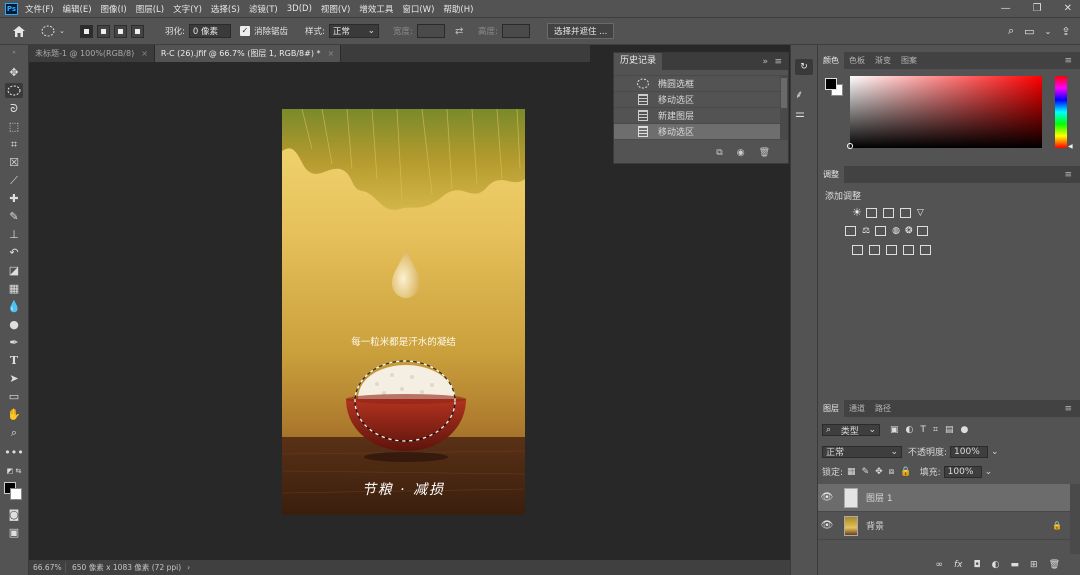 Image resolution: width=1080 pixels, height=575 pixels. What do you see at coordinates (944, 526) in the screenshot?
I see `layer-row: 👁 背景 🔒` at bounding box center [944, 526].